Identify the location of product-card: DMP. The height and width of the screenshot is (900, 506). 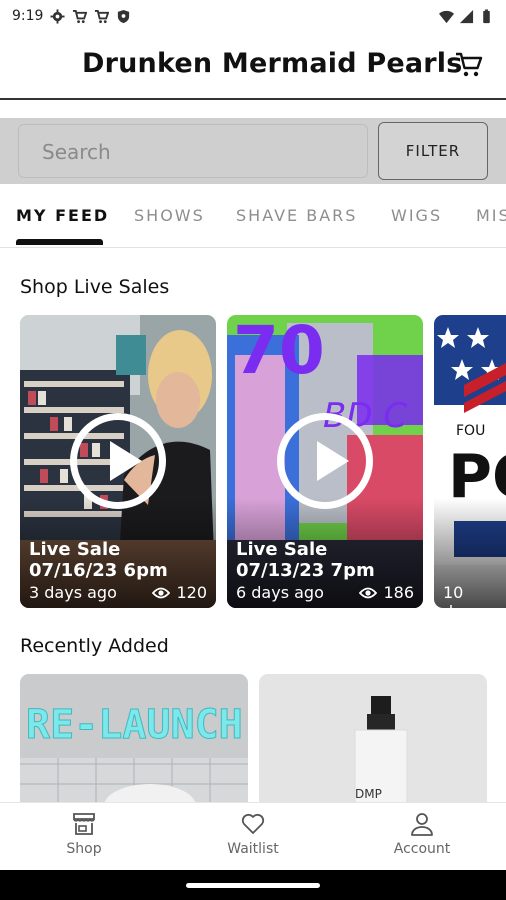
(373, 739).